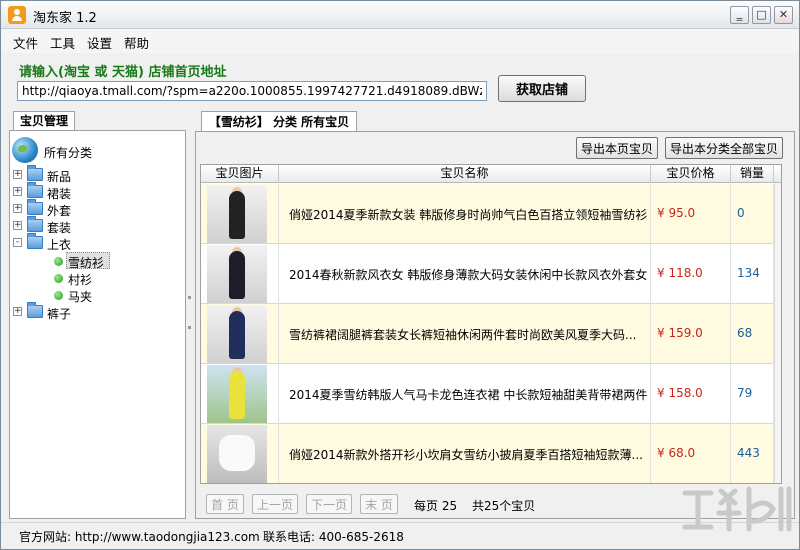 This screenshot has width=800, height=550. What do you see at coordinates (59, 177) in the screenshot?
I see `tree-item-label: 新品` at bounding box center [59, 177].